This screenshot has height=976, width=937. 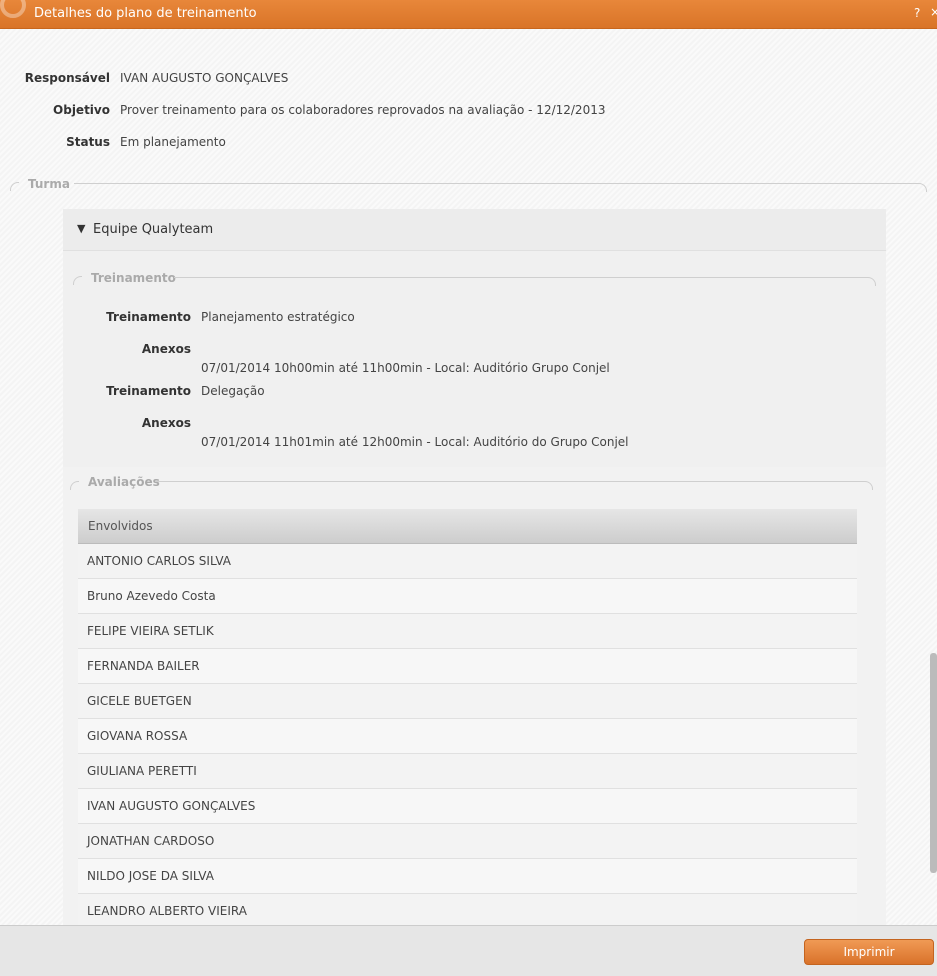 I want to click on table-row: GIOVANA ROSSA, so click(x=467, y=736).